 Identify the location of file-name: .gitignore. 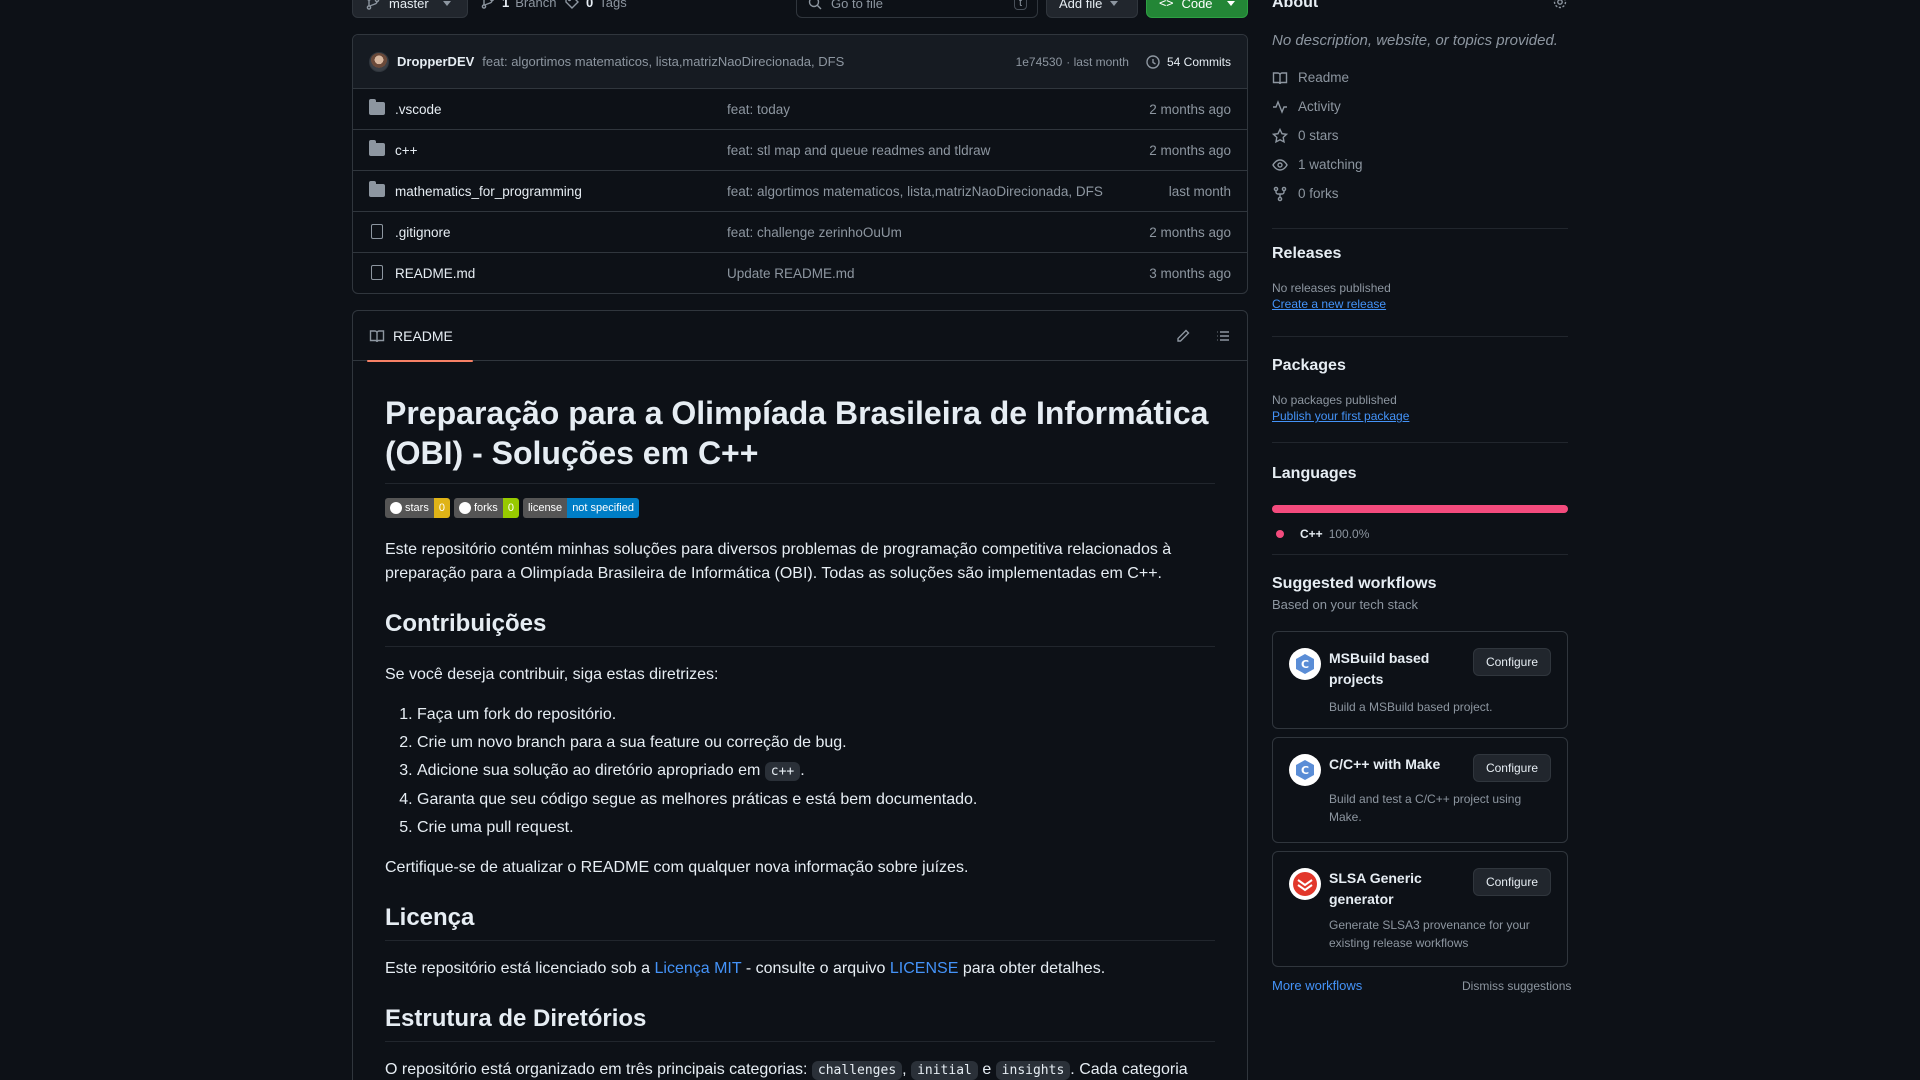
(423, 232).